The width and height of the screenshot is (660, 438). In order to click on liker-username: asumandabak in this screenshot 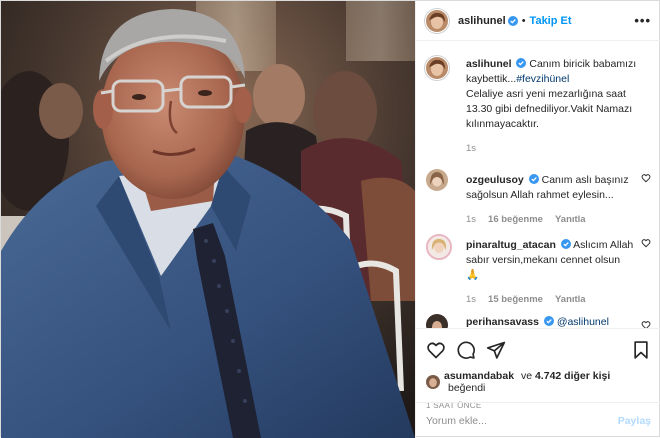, I will do `click(479, 376)`.